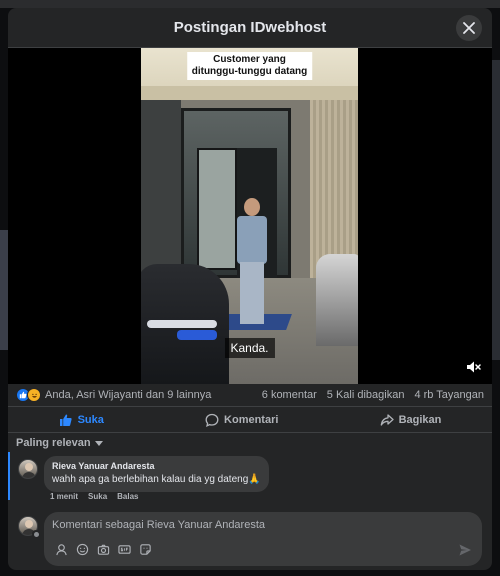 The width and height of the screenshot is (500, 576). Describe the element at coordinates (289, 395) in the screenshot. I see `comment-count: 6 komentar` at that location.